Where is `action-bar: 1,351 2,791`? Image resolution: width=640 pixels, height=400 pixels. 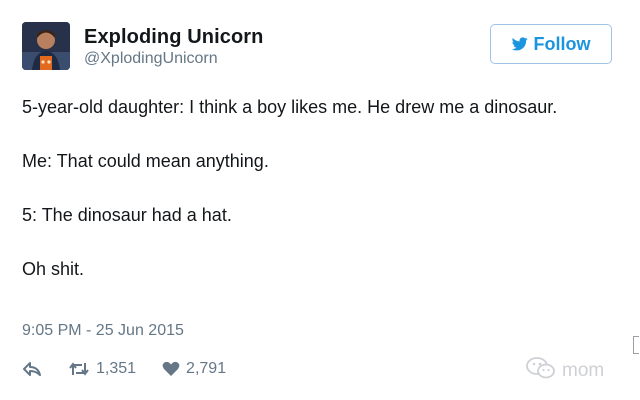 action-bar: 1,351 2,791 is located at coordinates (137, 369).